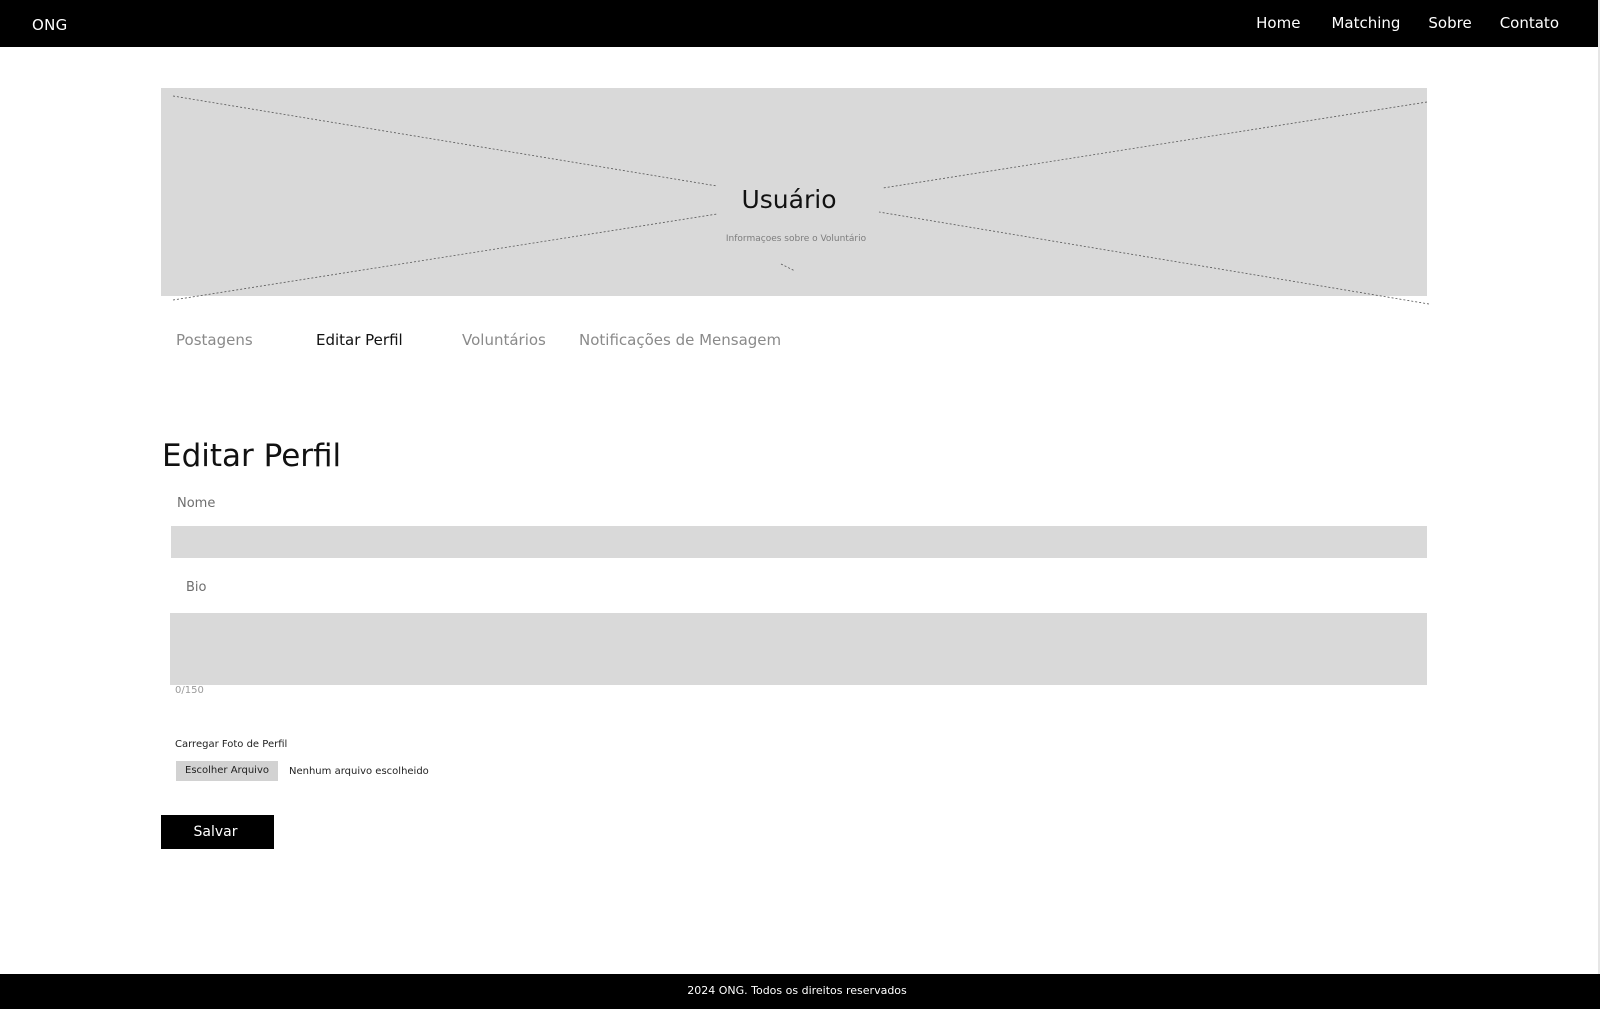 The width and height of the screenshot is (1600, 1009). Describe the element at coordinates (796, 239) in the screenshot. I see `profile-subtitle: Informaçoes sobre o Voluntário` at that location.